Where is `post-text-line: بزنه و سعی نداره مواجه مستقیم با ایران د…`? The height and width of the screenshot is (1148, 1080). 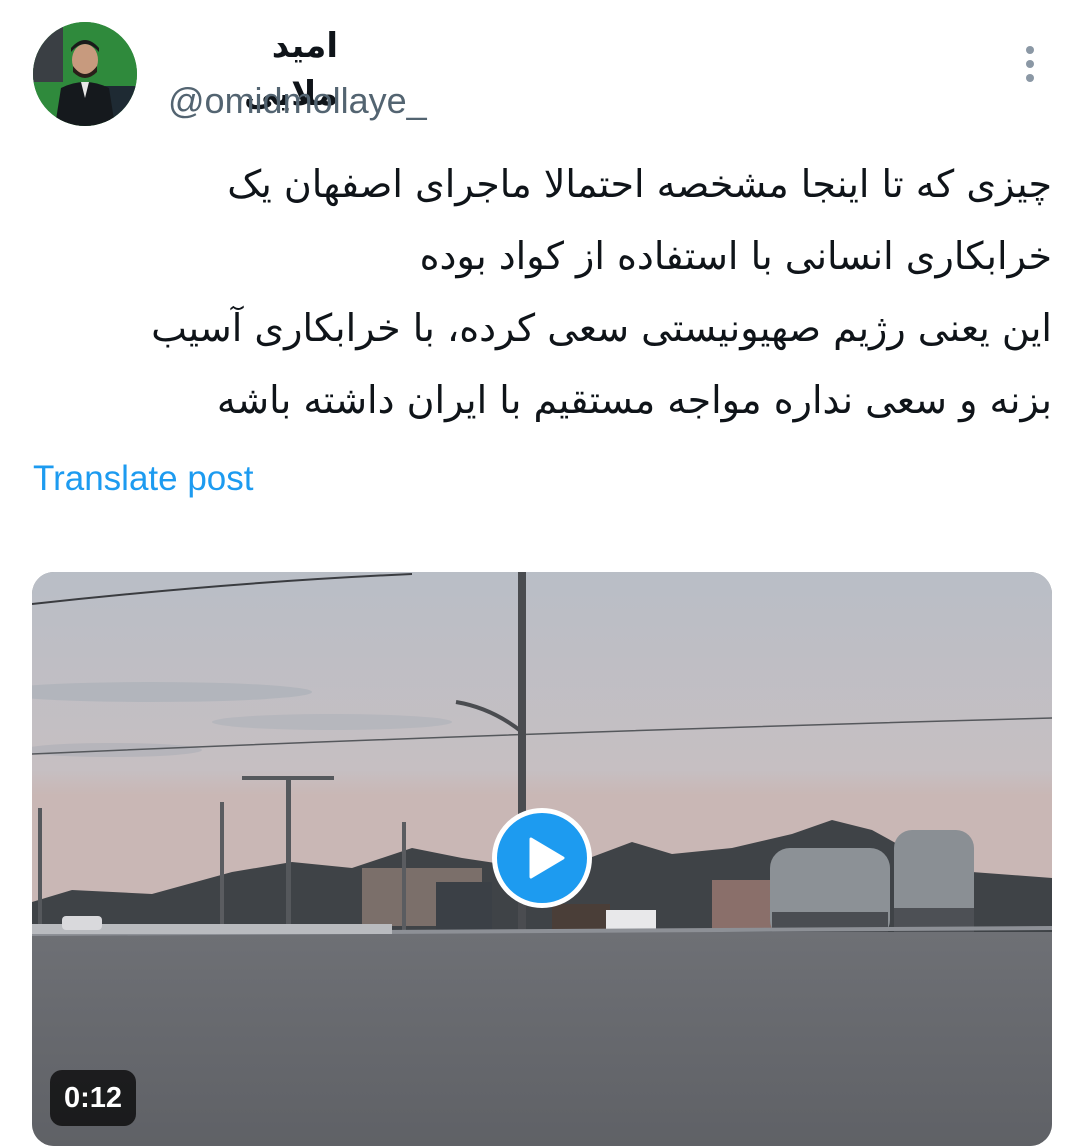 post-text-line: بزنه و سعی نداره مواجه مستقیم با ایران د… is located at coordinates (634, 400).